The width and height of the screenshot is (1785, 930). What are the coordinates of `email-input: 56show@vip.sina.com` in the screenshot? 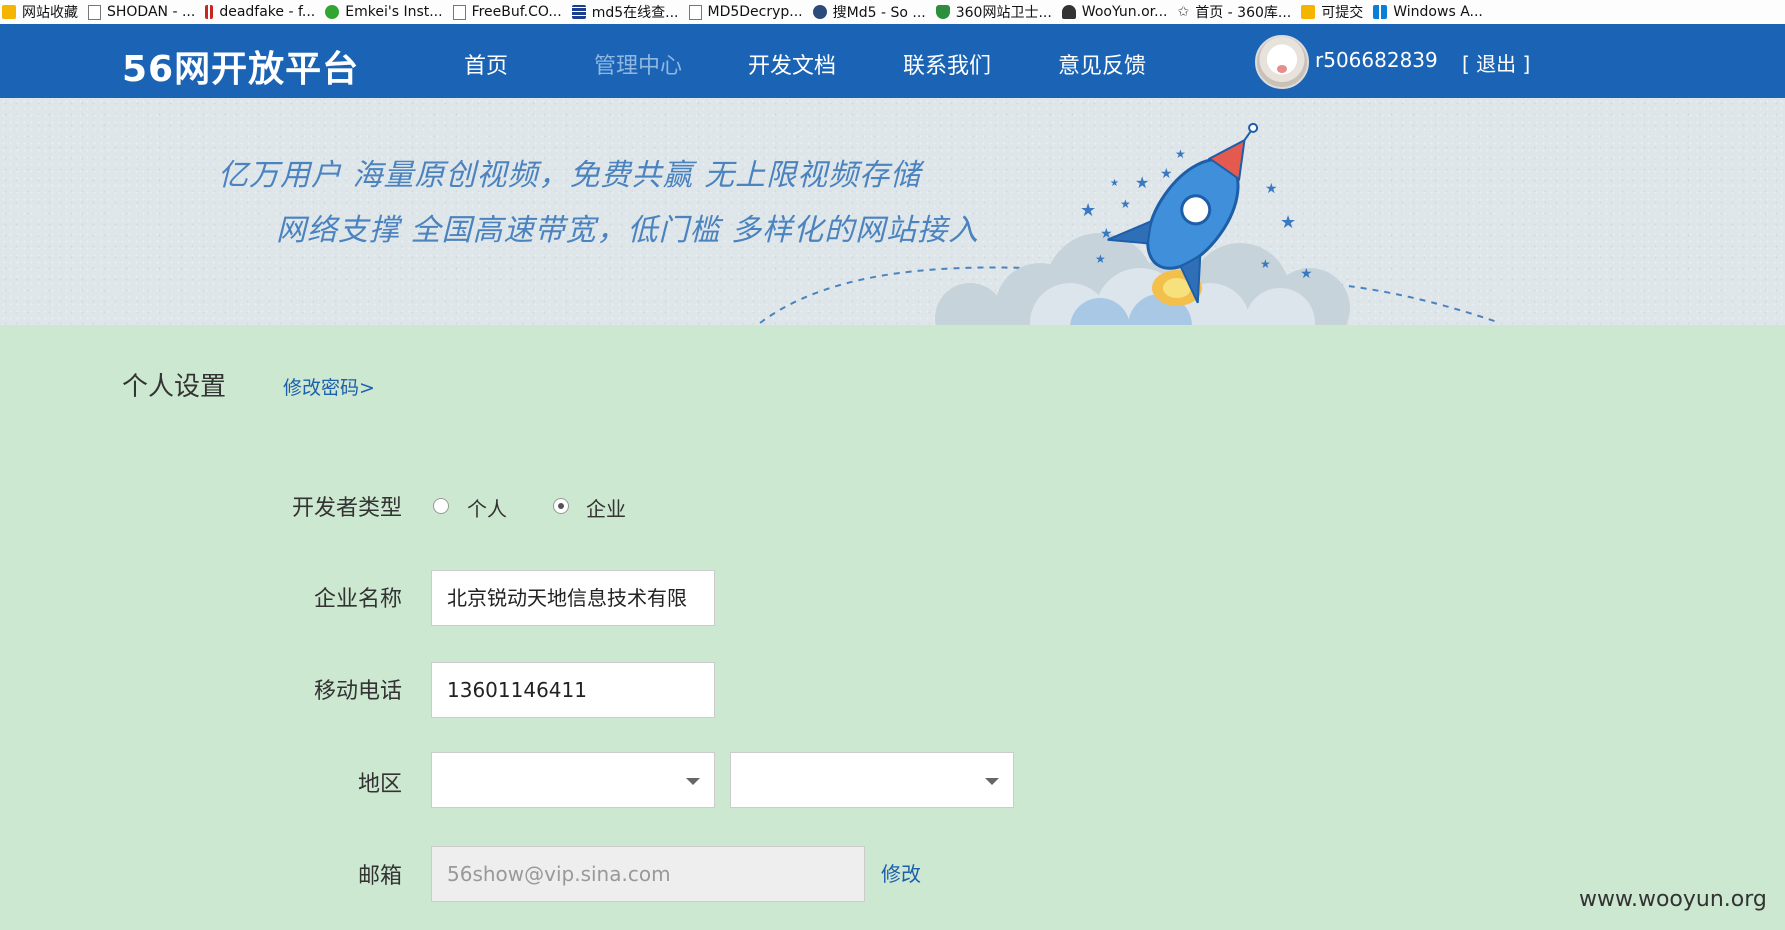 It's located at (648, 874).